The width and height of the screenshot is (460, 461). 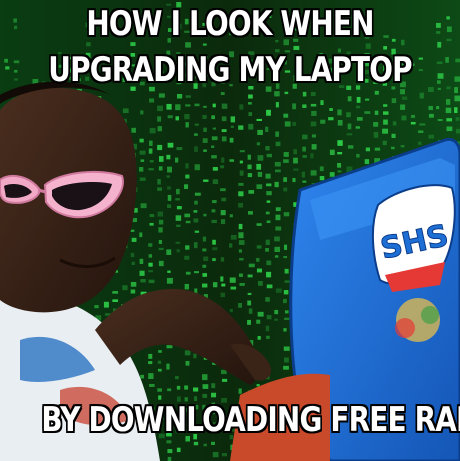 I want to click on caption-top-line-1: HOW I LOOK WHEN, so click(x=230, y=24).